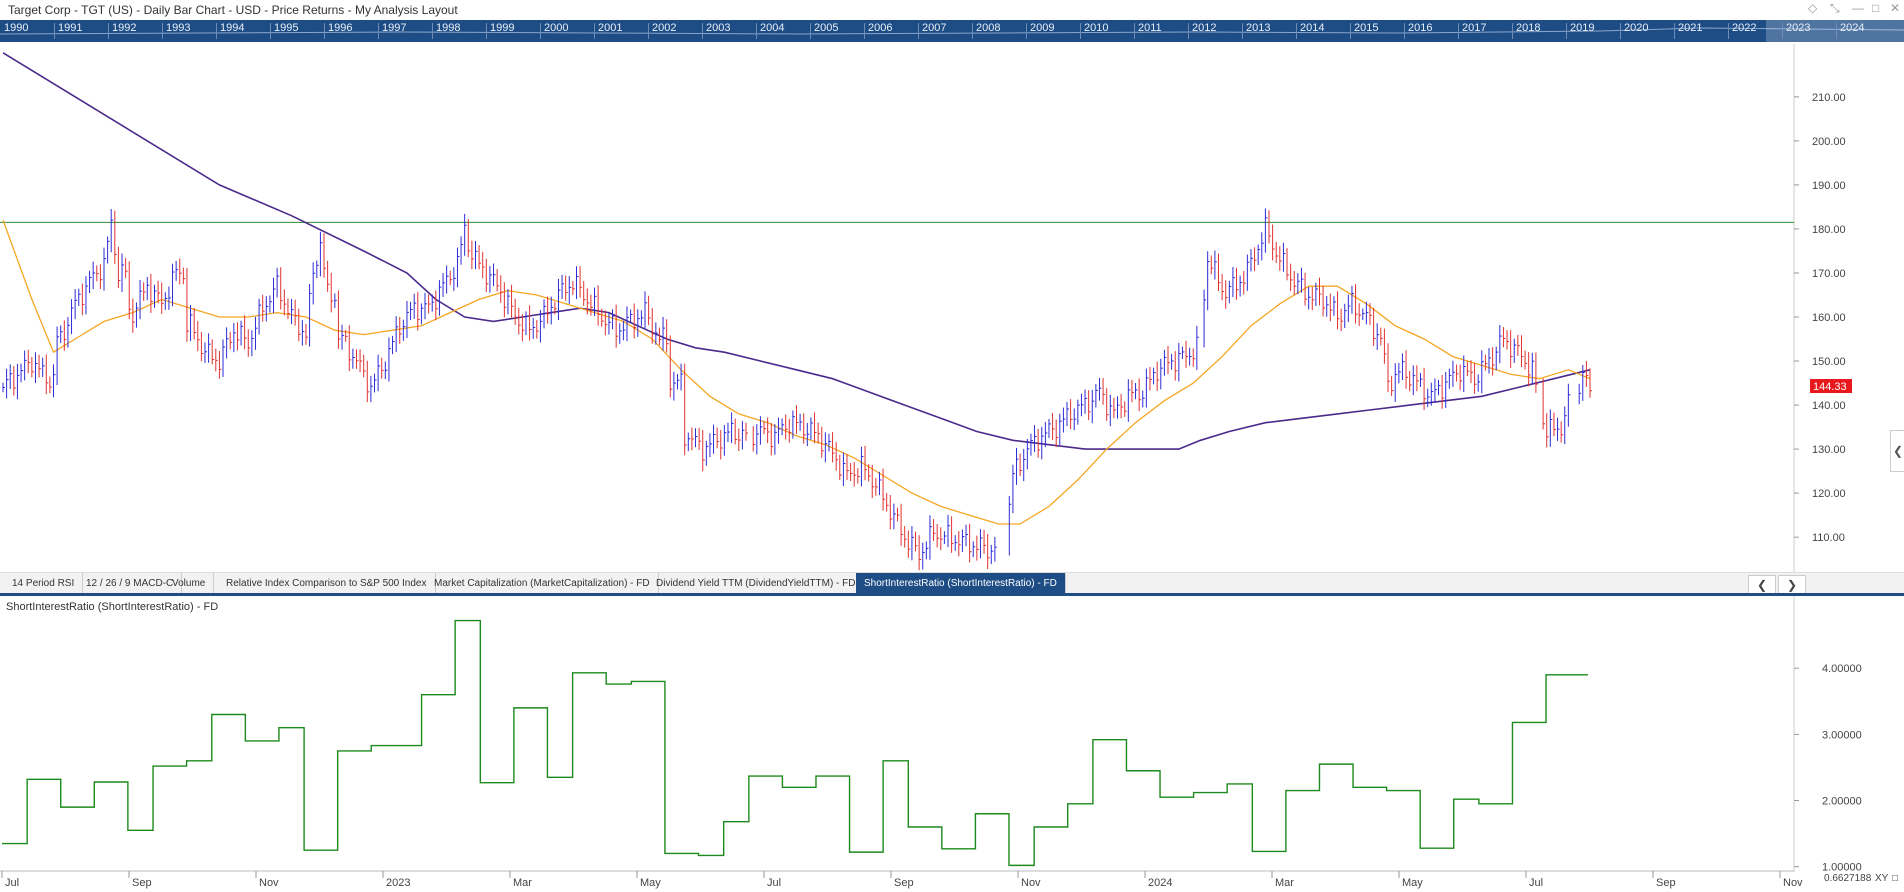 Image resolution: width=1904 pixels, height=892 pixels. What do you see at coordinates (1829, 186) in the screenshot?
I see `price-tick-label: 190.00` at bounding box center [1829, 186].